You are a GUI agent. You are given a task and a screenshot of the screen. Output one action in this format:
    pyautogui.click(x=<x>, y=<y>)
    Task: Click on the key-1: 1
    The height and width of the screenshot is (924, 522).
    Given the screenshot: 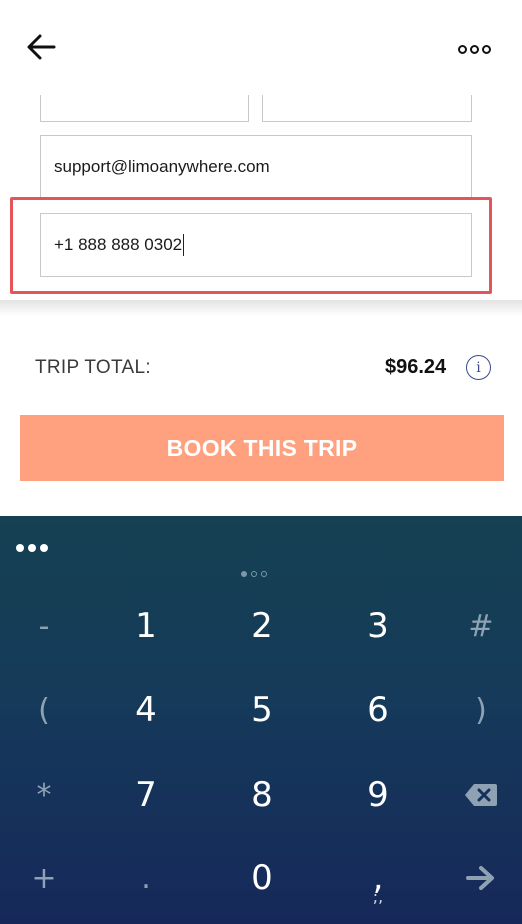 What is the action you would take?
    pyautogui.click(x=146, y=626)
    